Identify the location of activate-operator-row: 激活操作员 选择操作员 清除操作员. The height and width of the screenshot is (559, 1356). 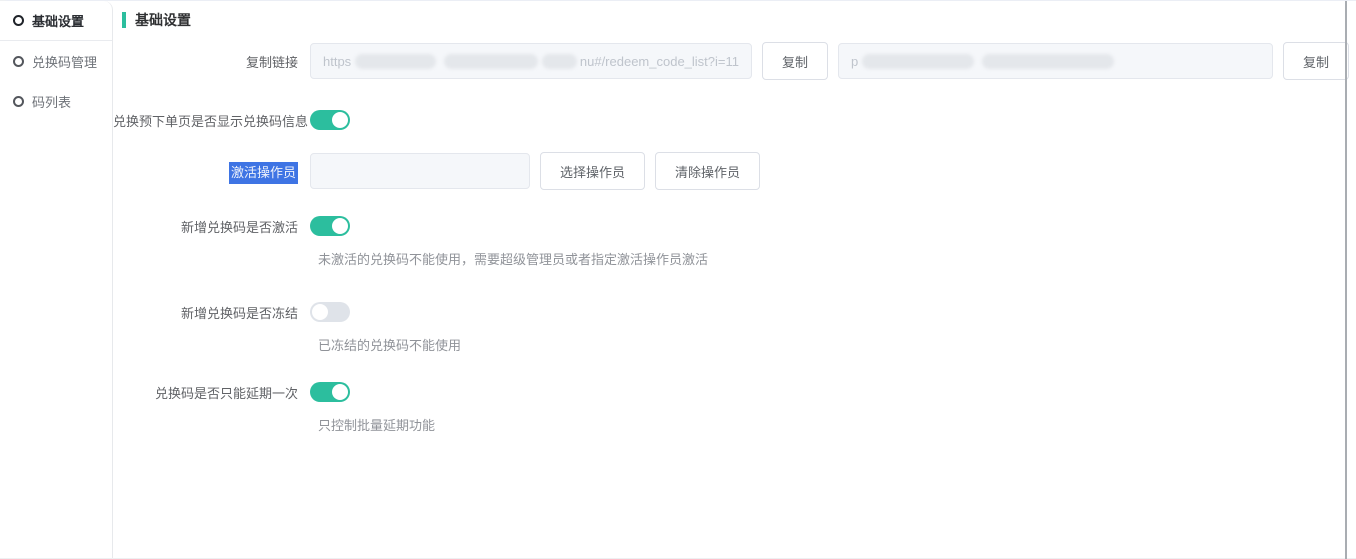
(734, 171).